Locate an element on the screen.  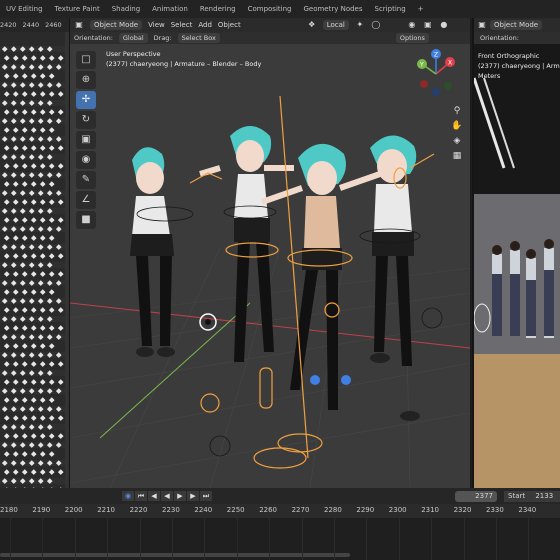
menu-select: Select is located at coordinates (182, 25).